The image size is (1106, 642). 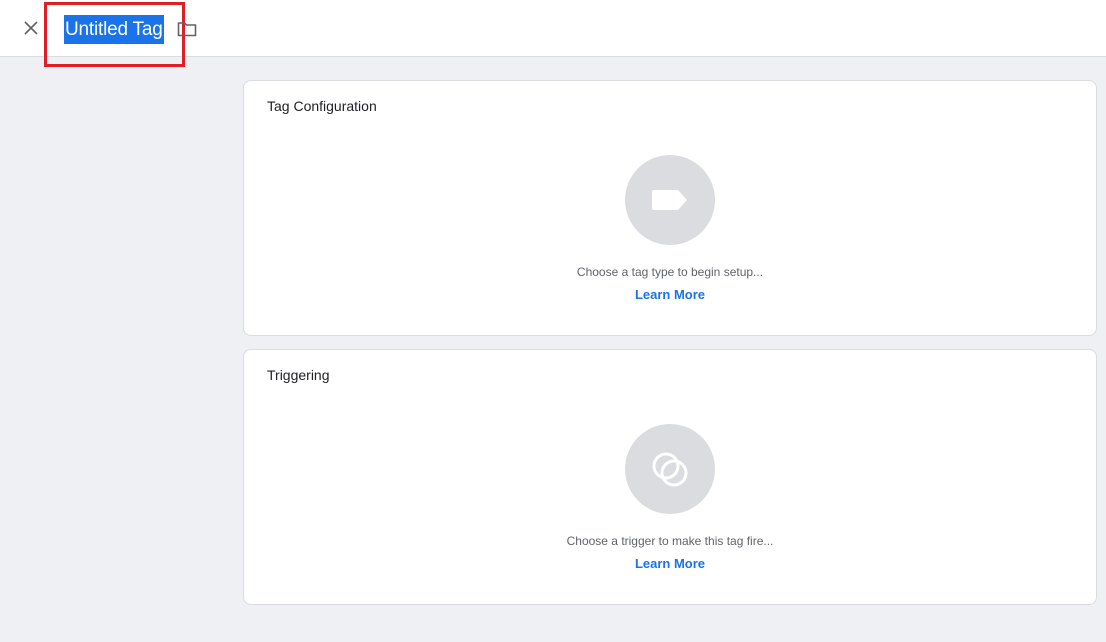 What do you see at coordinates (670, 294) in the screenshot?
I see `tag-configuration-learn-more-link: Learn More` at bounding box center [670, 294].